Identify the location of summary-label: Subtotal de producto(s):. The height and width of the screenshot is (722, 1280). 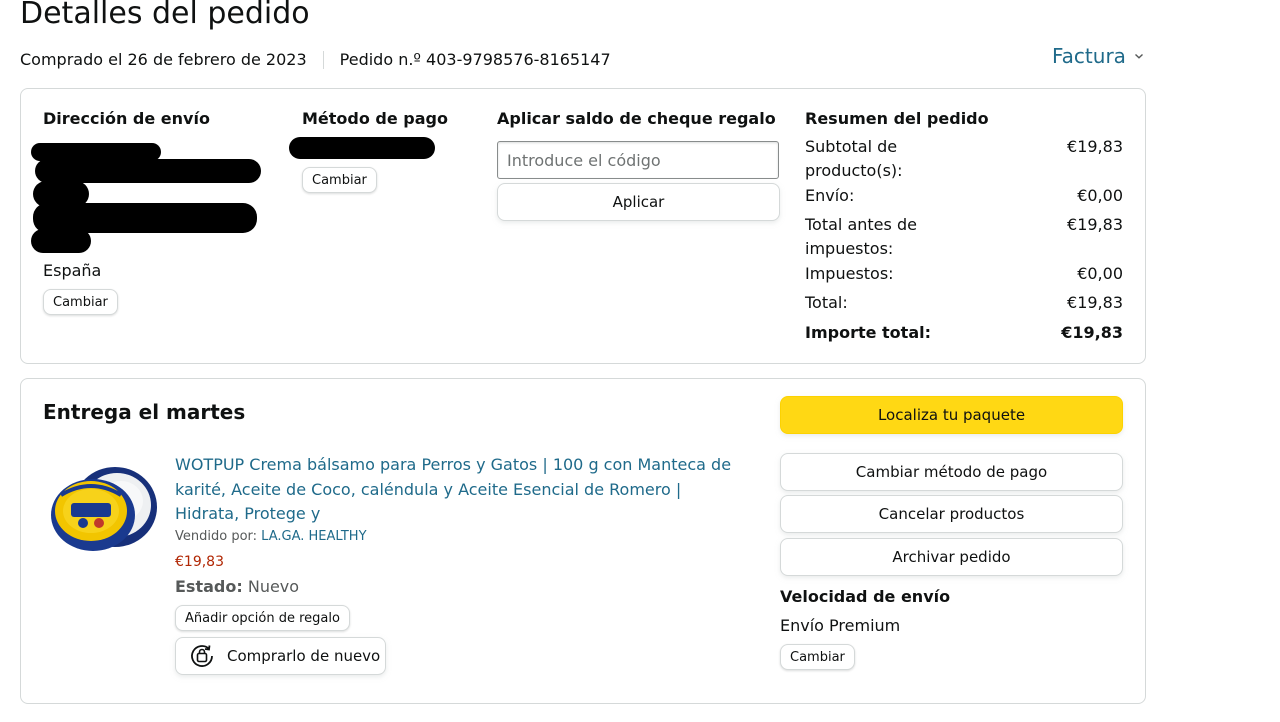
(854, 158).